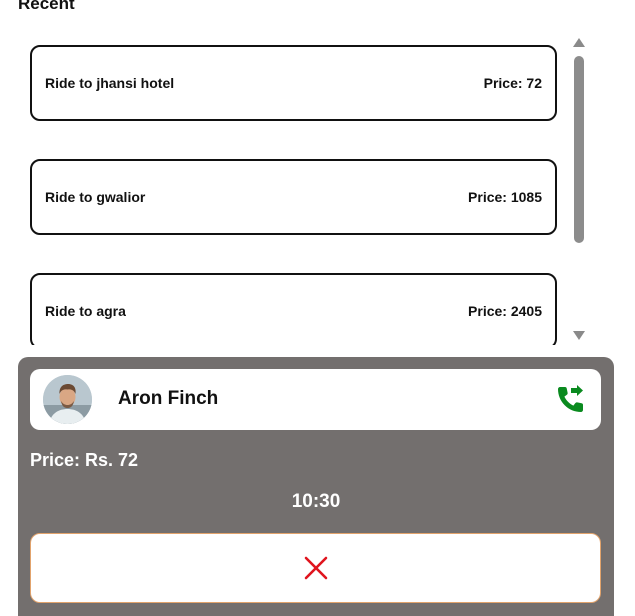 The height and width of the screenshot is (616, 635). Describe the element at coordinates (168, 398) in the screenshot. I see `driver-name: Aron Finch` at that location.